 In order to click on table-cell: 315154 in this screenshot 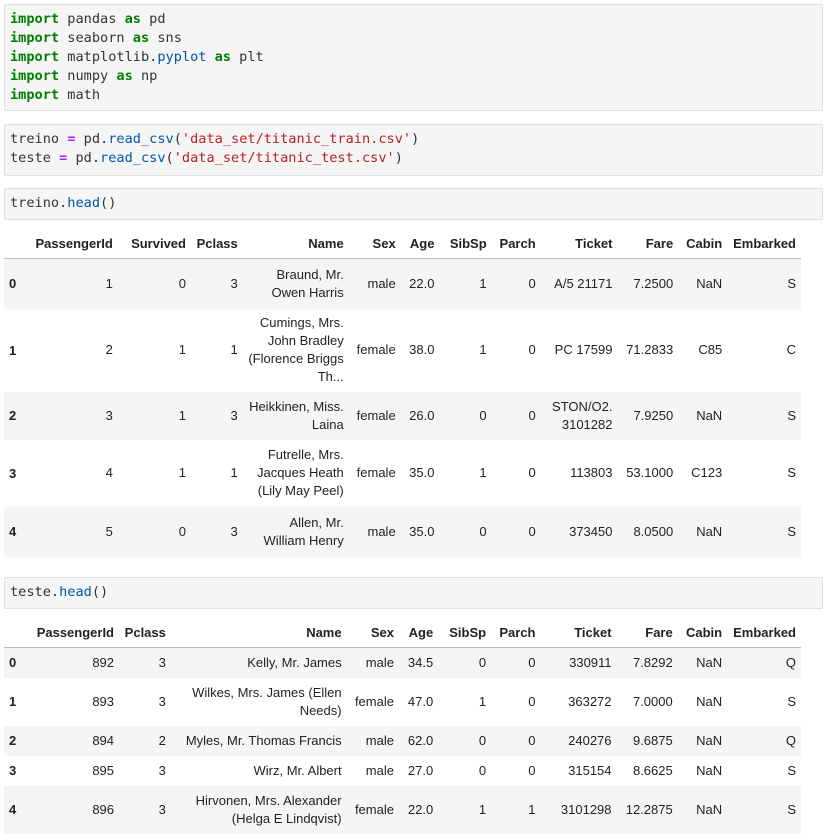, I will do `click(590, 770)`.